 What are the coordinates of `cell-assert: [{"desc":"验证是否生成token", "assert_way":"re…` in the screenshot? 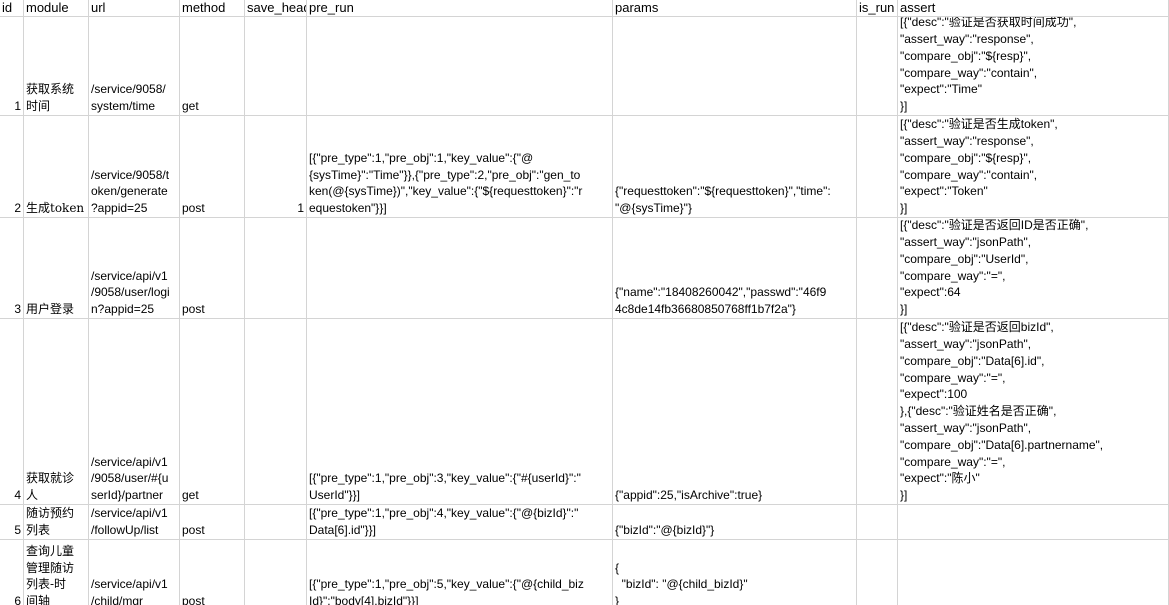 It's located at (1033, 167).